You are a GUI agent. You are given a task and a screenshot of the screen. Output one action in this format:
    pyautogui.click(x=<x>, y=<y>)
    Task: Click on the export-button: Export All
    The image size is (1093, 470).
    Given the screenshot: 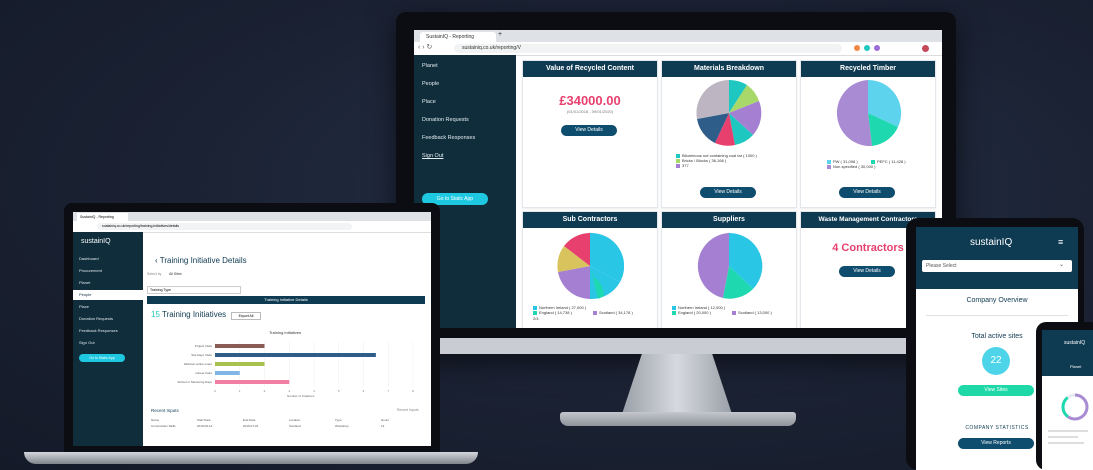 What is the action you would take?
    pyautogui.click(x=246, y=316)
    